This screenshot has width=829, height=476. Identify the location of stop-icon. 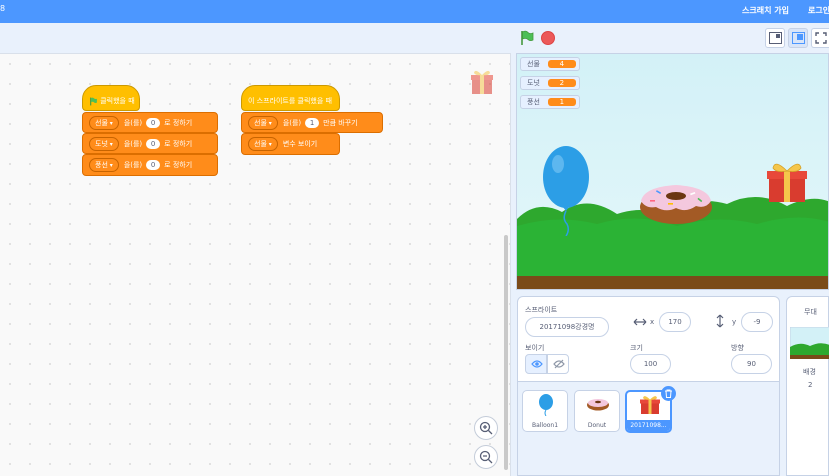
(548, 38).